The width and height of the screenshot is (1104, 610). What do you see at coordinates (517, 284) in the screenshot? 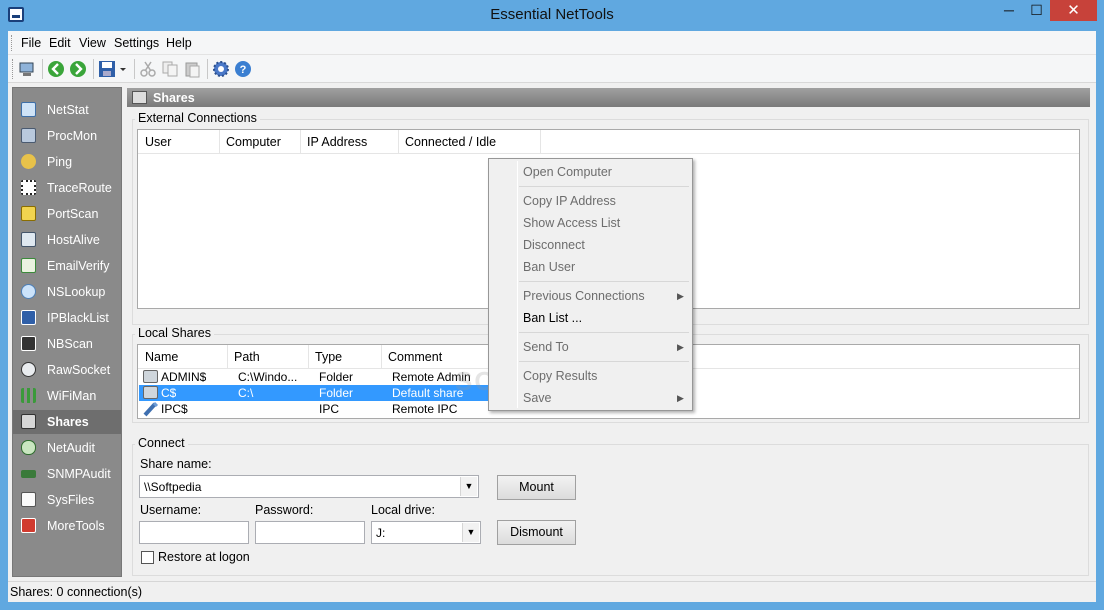
I see `menu-gutter` at bounding box center [517, 284].